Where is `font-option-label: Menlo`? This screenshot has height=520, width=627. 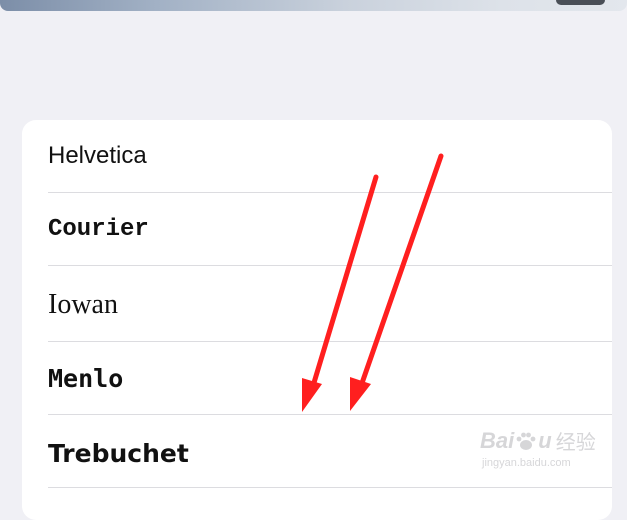
font-option-label: Menlo is located at coordinates (86, 378).